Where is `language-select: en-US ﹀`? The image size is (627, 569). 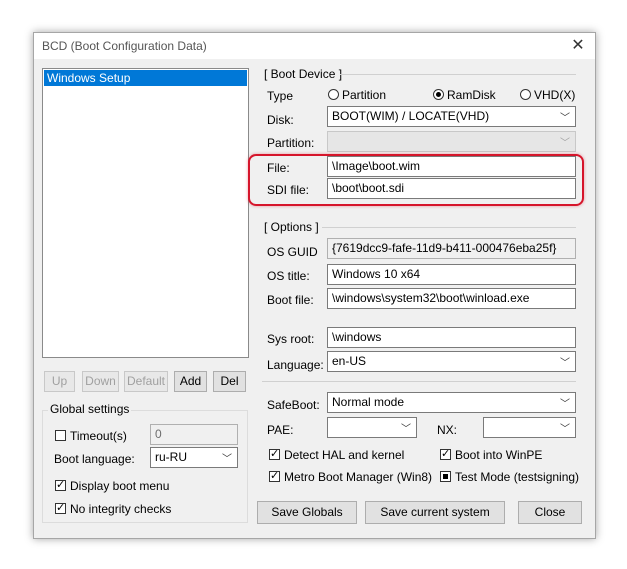
language-select: en-US ﹀ is located at coordinates (451, 361).